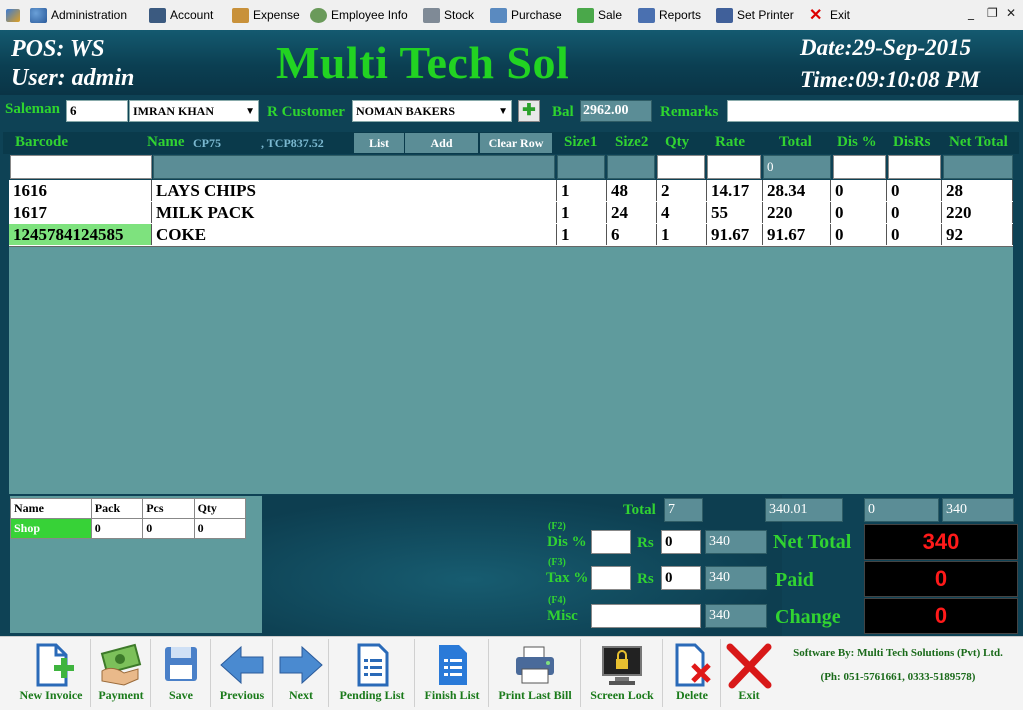 This screenshot has height=710, width=1023. I want to click on barcode-entry, so click(81, 167).